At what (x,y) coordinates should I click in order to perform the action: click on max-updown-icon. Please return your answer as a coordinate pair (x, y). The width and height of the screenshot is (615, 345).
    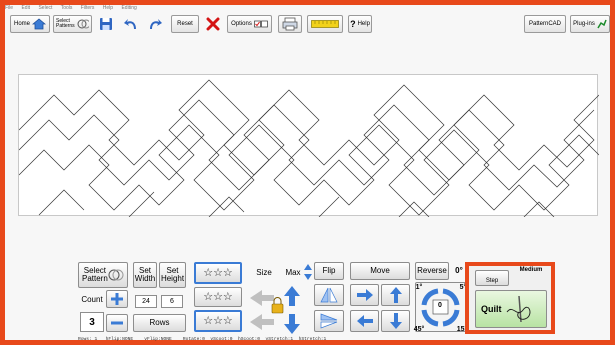
    Looking at the image, I should click on (308, 272).